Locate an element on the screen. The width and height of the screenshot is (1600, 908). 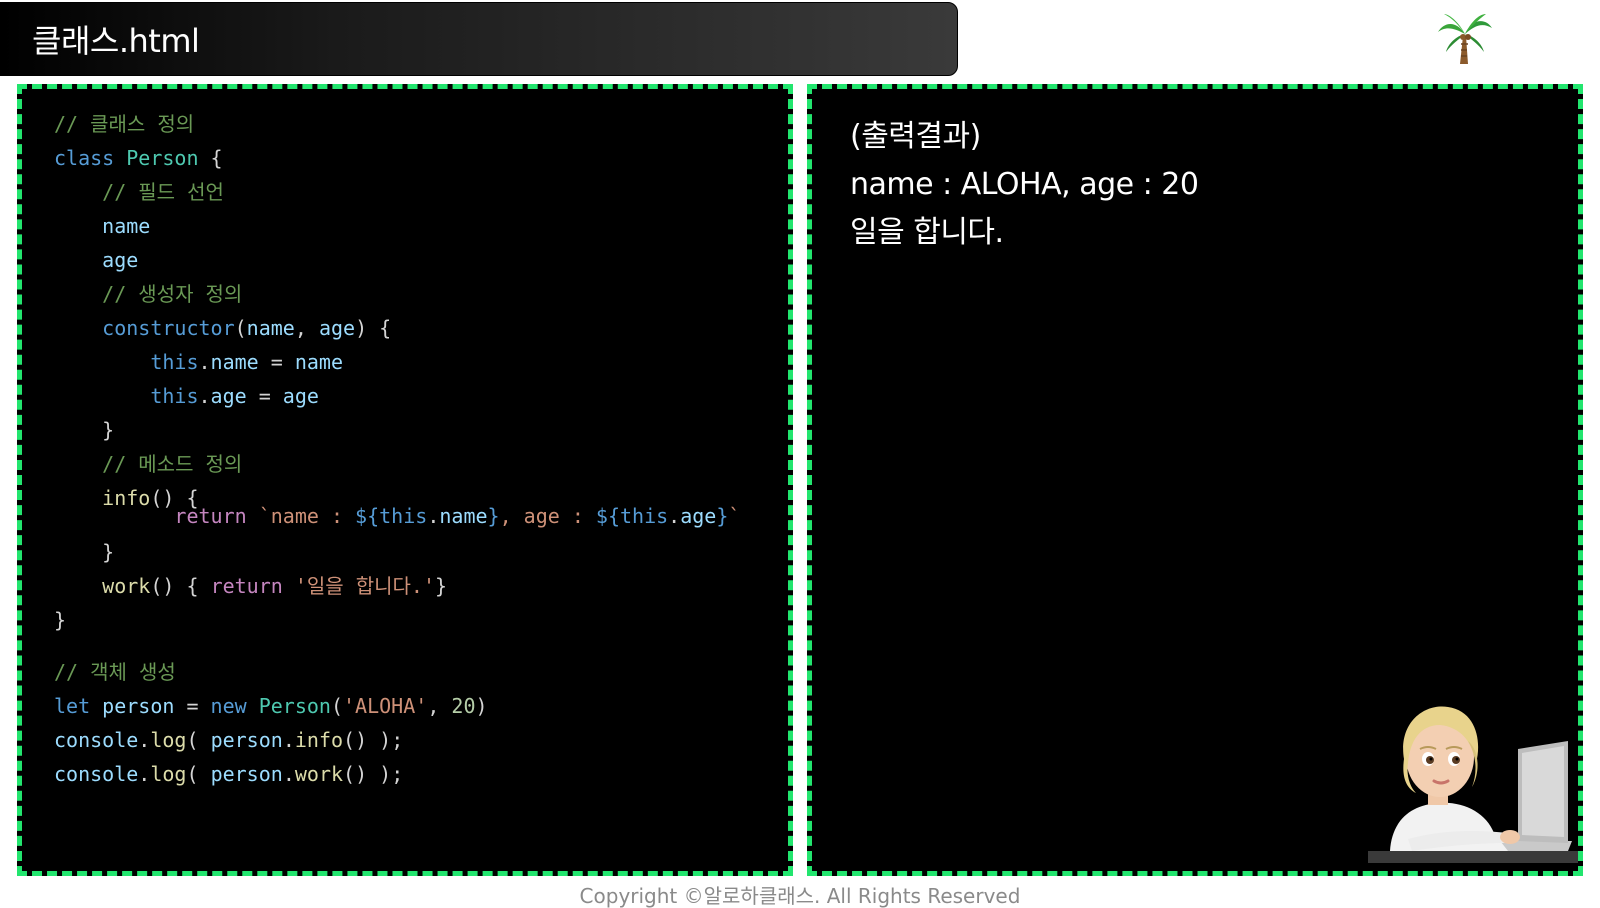
code-line: console.log( person.info() ); is located at coordinates (228, 740).